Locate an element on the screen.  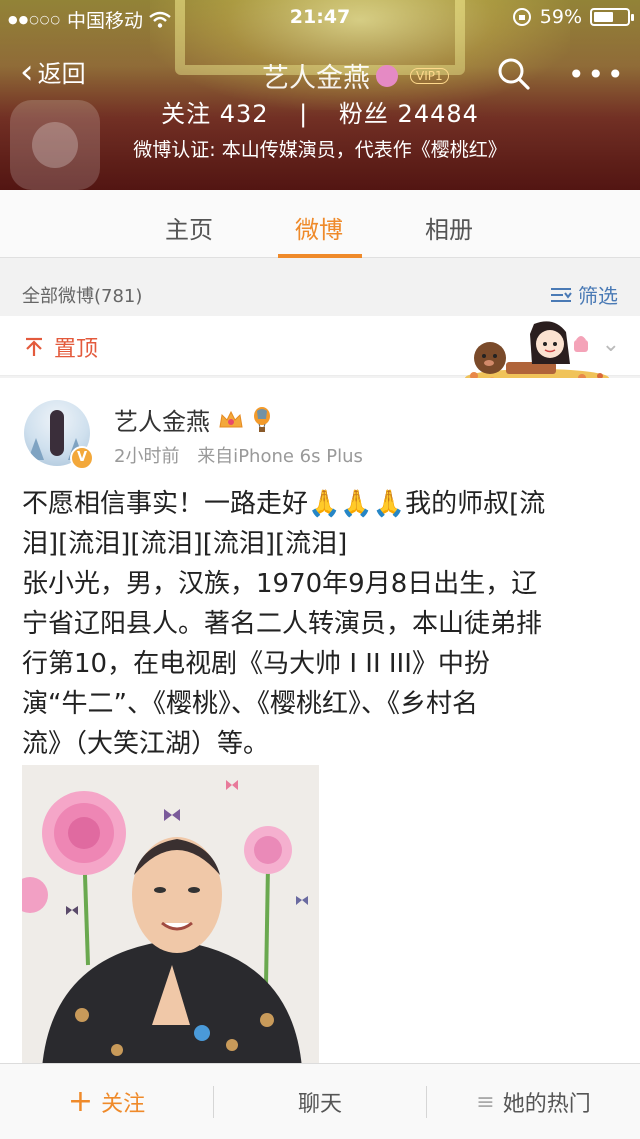
post-line: 泪][流泪][流泪][流泪][流泪] is located at coordinates (185, 544).